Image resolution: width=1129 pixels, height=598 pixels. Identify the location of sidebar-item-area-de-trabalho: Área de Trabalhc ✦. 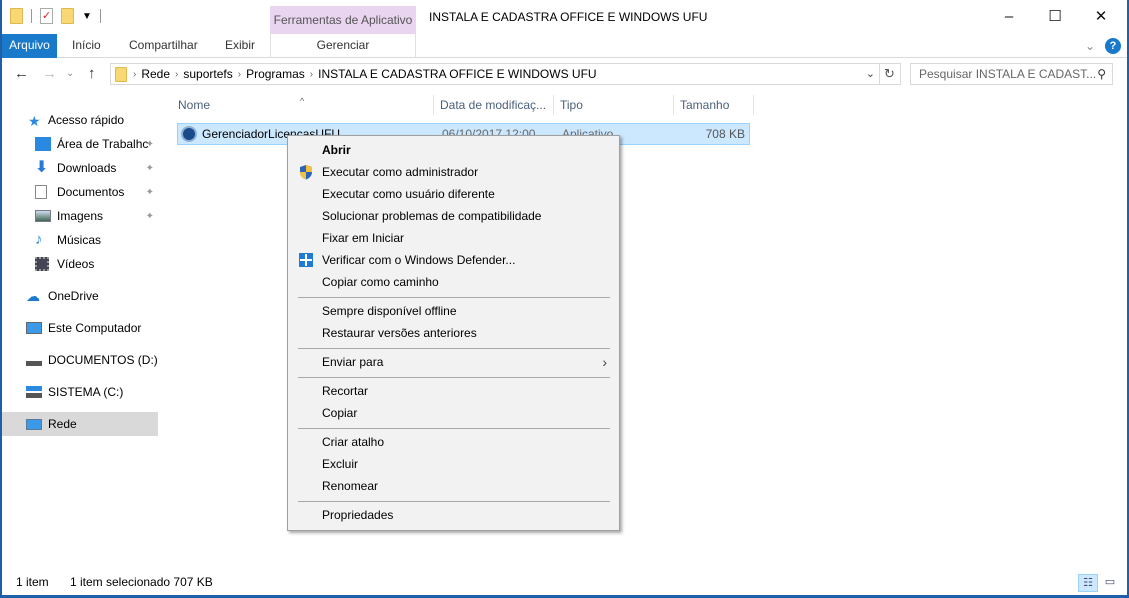
(80, 144).